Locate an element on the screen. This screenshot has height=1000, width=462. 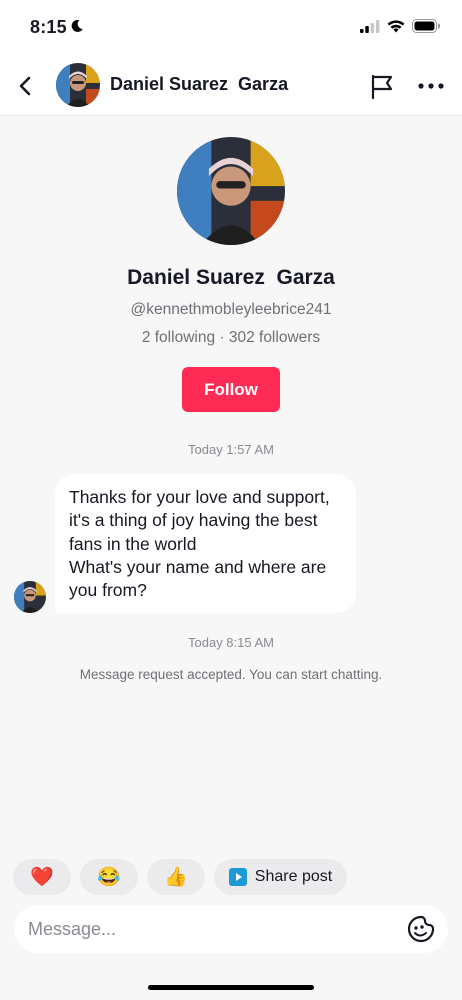
share-post-button: Share post is located at coordinates (280, 877).